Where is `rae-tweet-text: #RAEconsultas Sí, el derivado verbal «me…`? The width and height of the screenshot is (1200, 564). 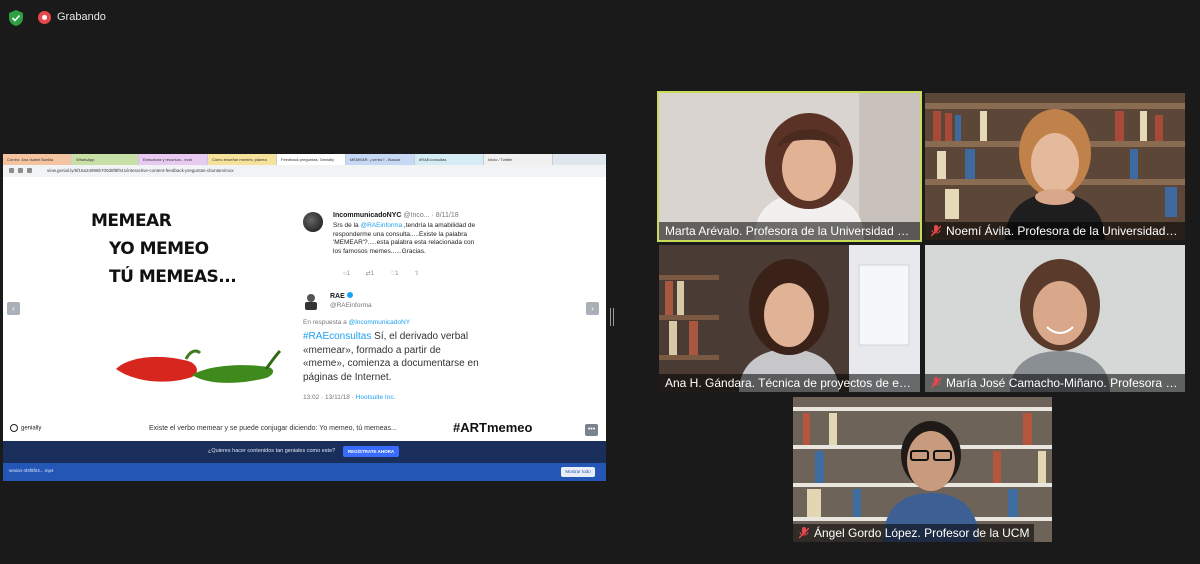 rae-tweet-text: #RAEconsultas Sí, el derivado verbal «me… is located at coordinates (393, 357).